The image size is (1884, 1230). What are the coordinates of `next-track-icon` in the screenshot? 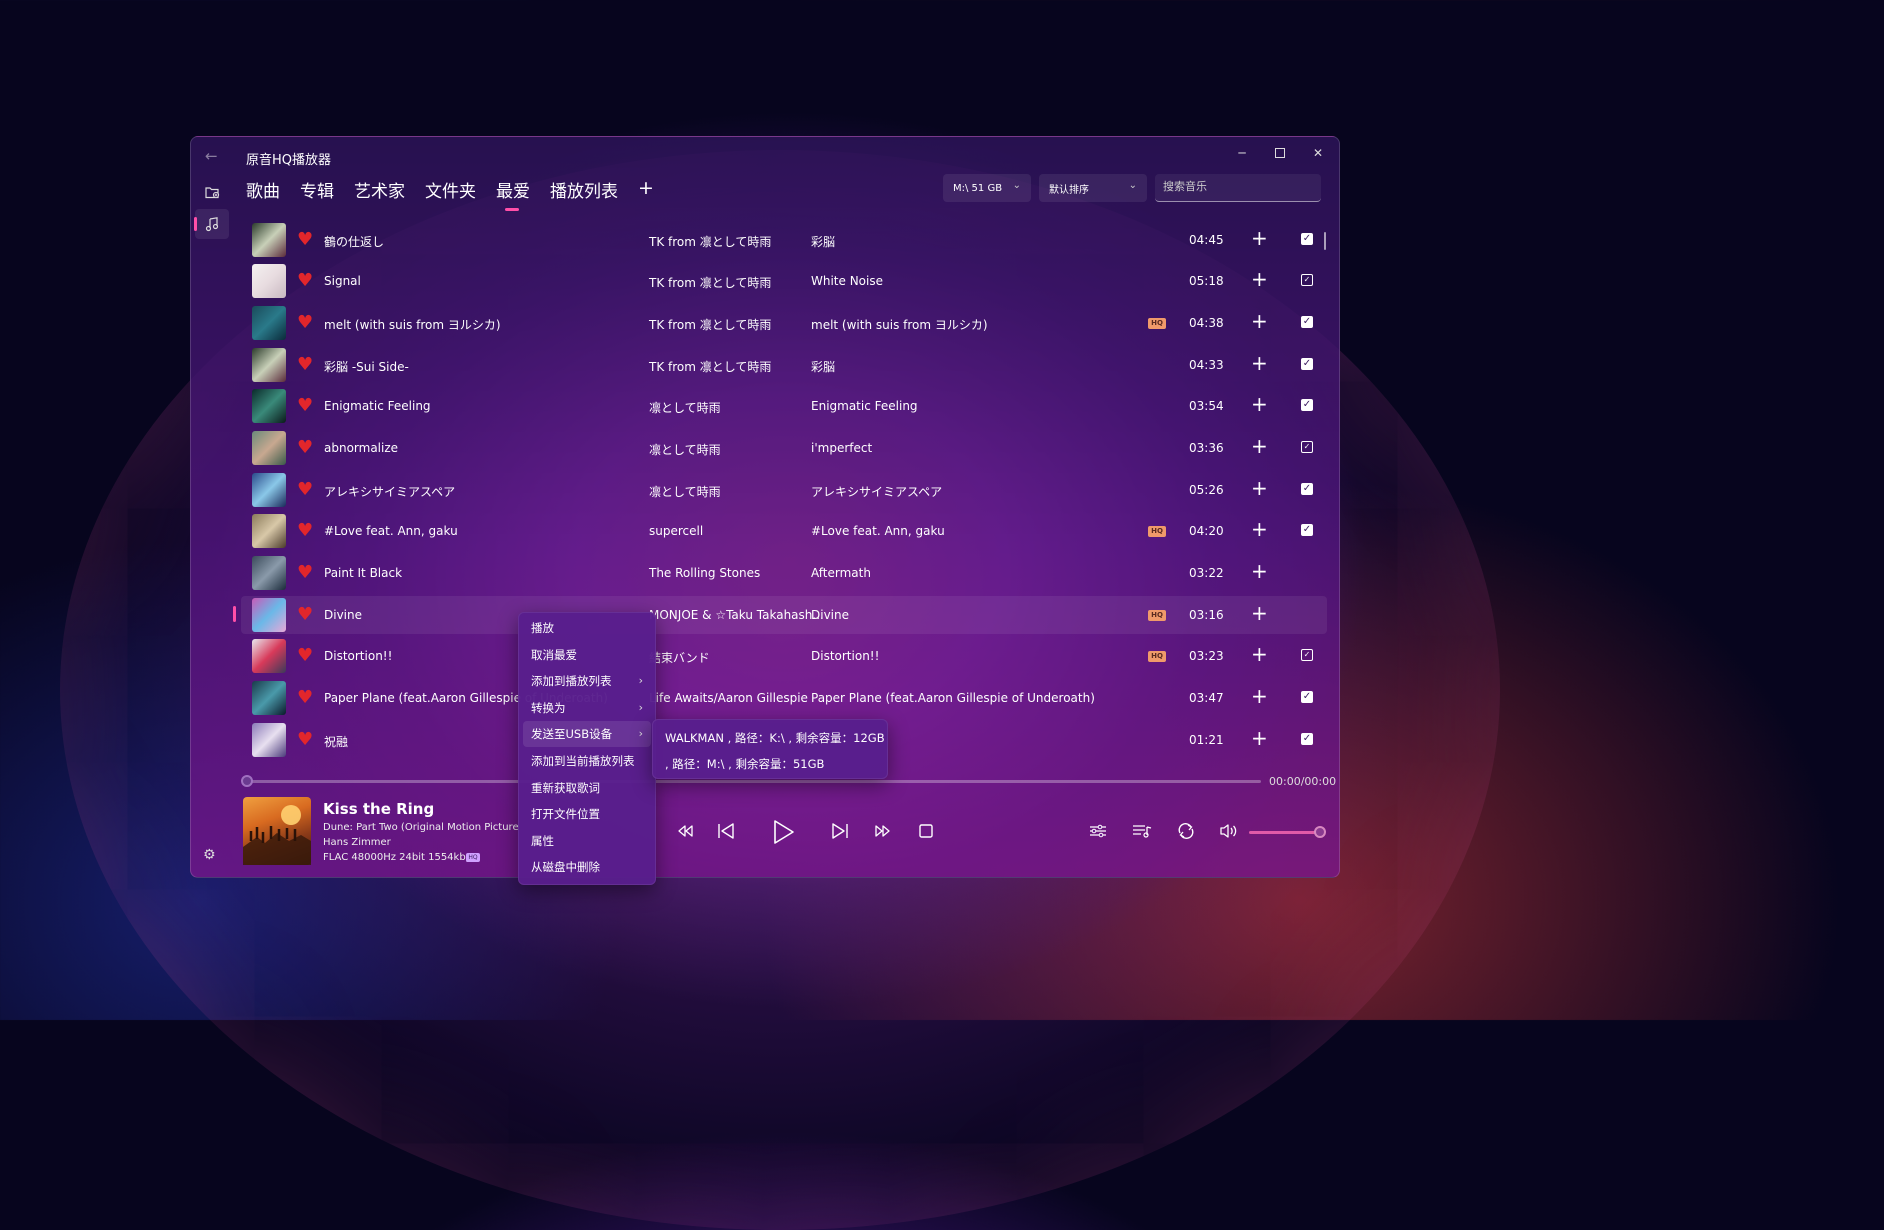 It's located at (840, 831).